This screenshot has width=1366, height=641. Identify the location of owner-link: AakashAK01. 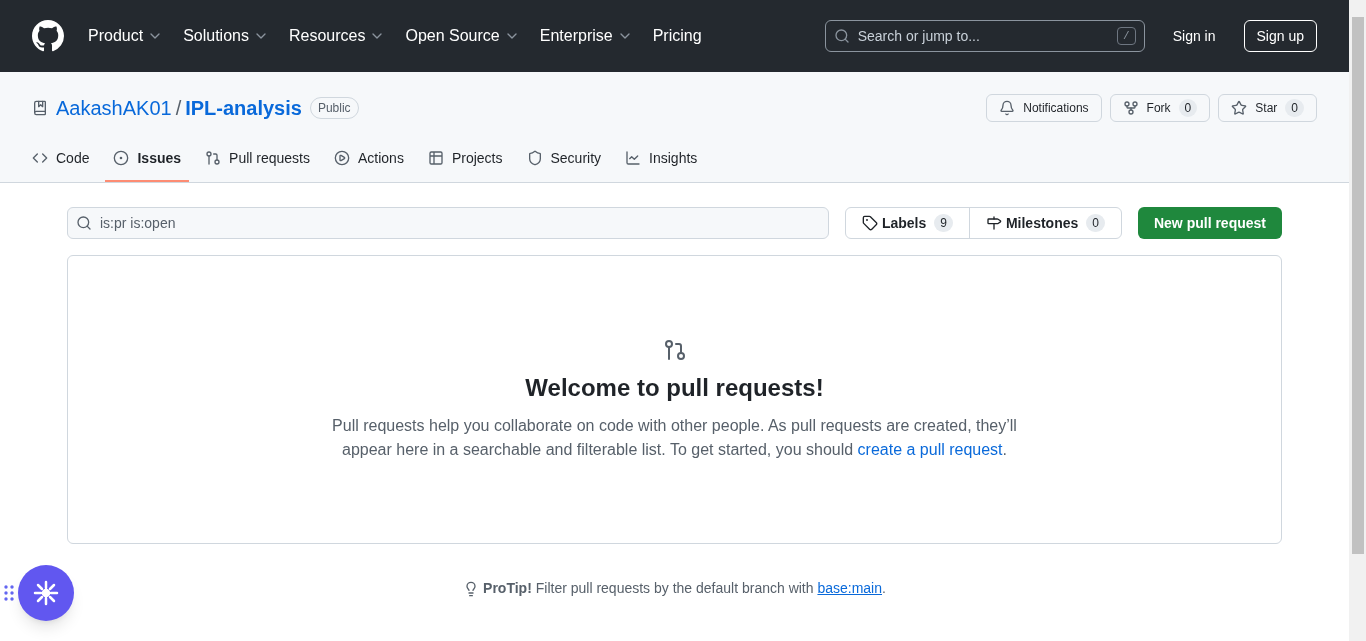
(114, 108).